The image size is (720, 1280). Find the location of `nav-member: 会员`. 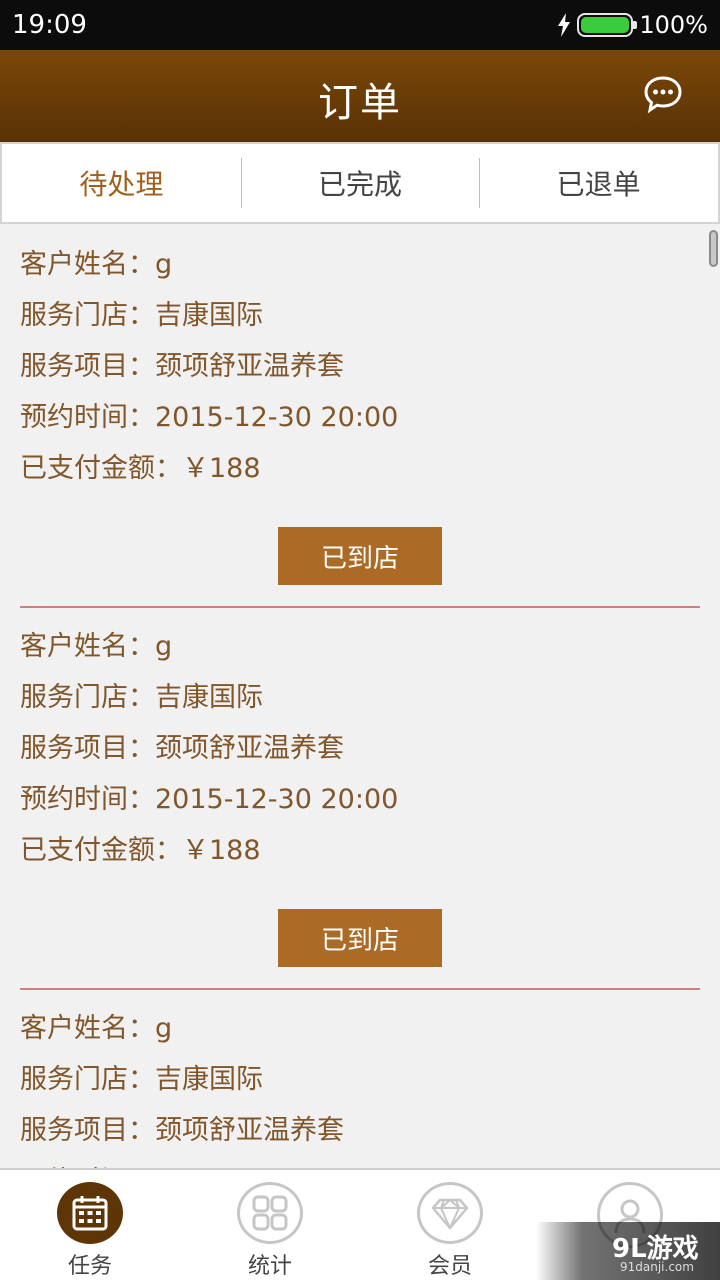

nav-member: 会员 is located at coordinates (450, 1225).